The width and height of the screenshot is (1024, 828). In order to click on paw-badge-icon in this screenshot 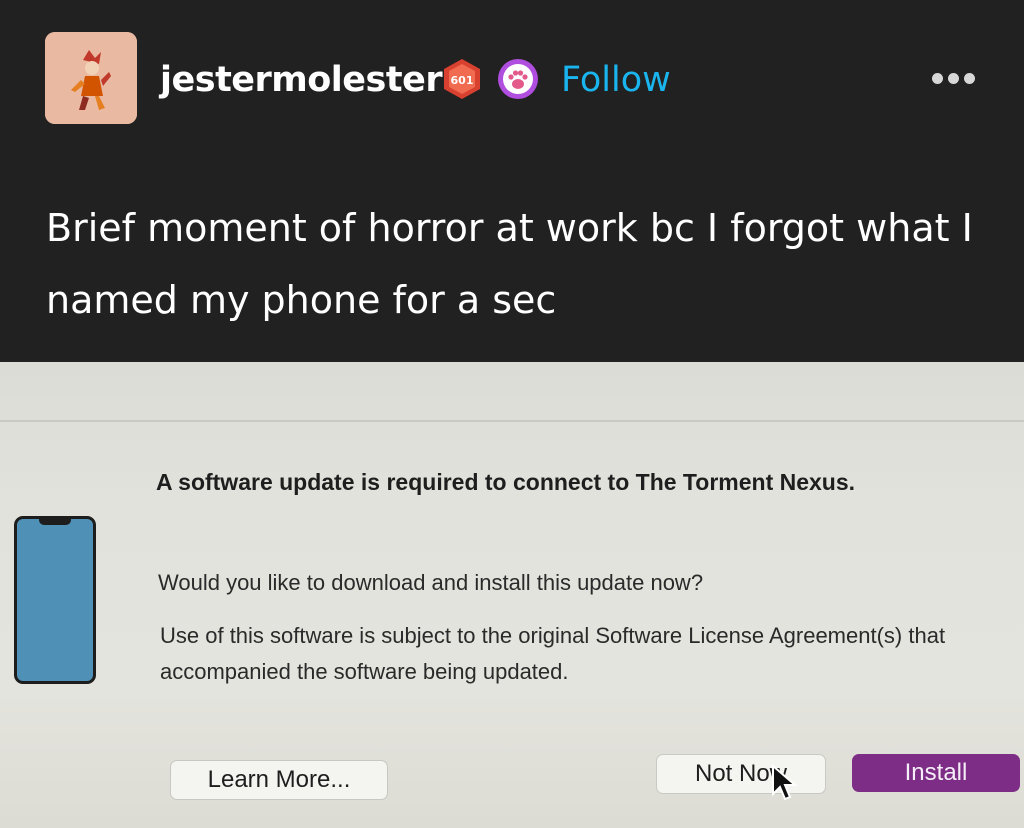, I will do `click(518, 79)`.